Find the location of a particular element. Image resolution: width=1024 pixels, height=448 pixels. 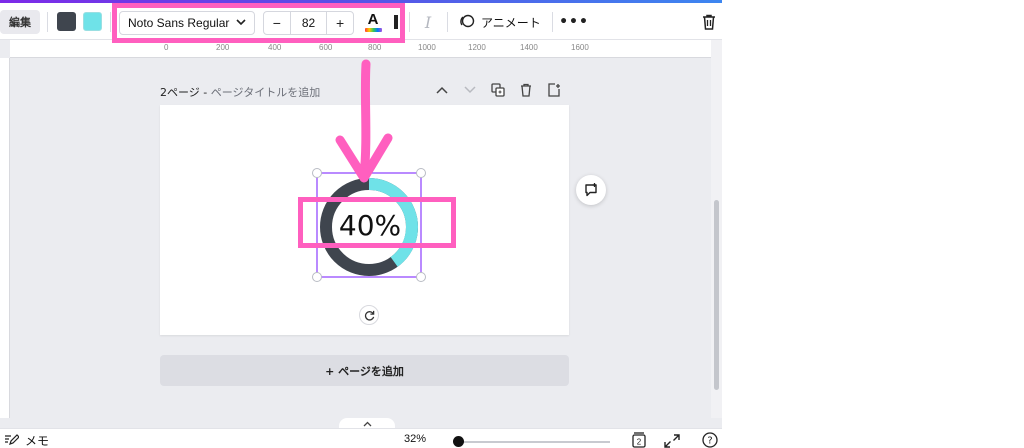

comment-add-icon is located at coordinates (591, 190).